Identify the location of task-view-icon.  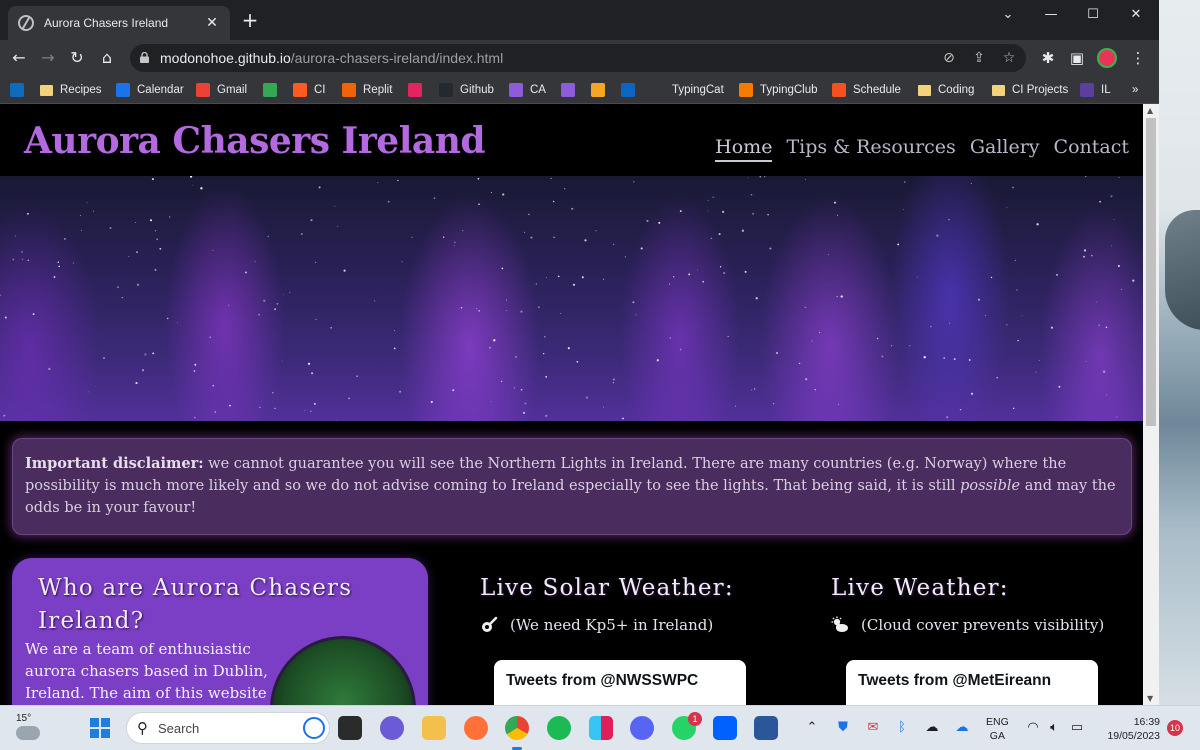
(350, 728).